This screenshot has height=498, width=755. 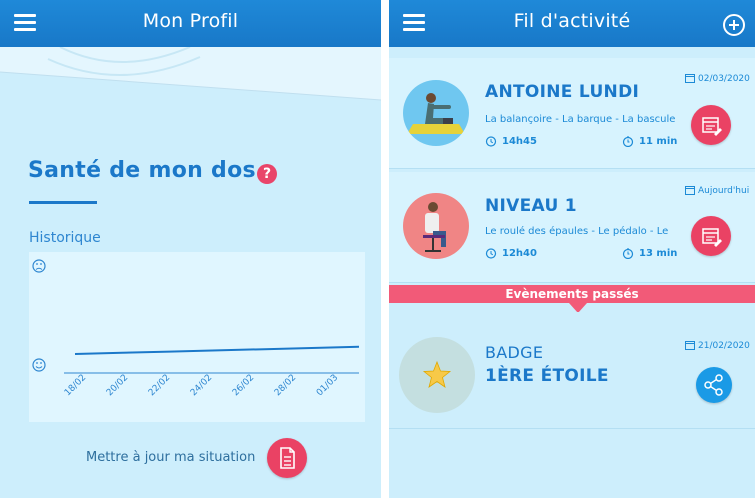 I want to click on header-decoration, so click(x=190, y=74).